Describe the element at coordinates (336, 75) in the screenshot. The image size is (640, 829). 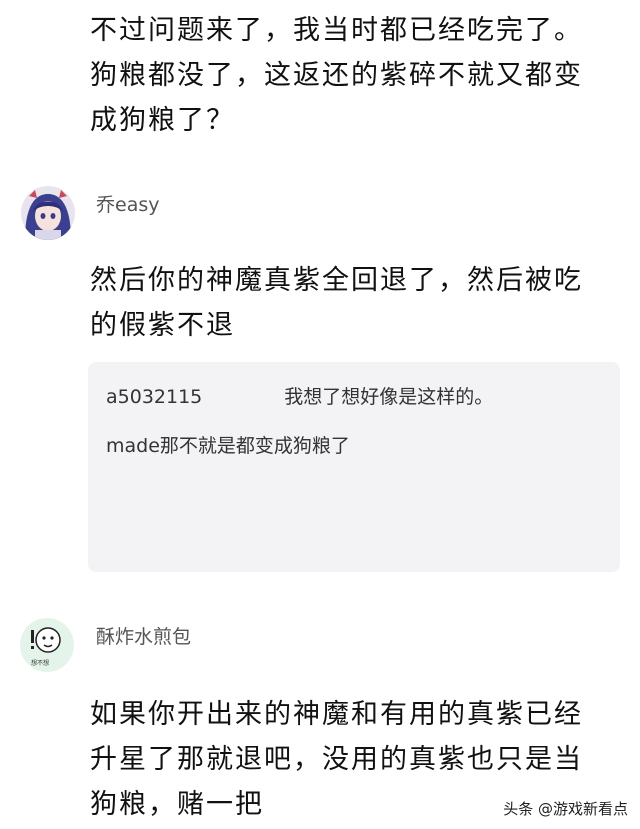
I see `text-line: 狗粮都没了，这返还的紫碎不就又都变` at that location.